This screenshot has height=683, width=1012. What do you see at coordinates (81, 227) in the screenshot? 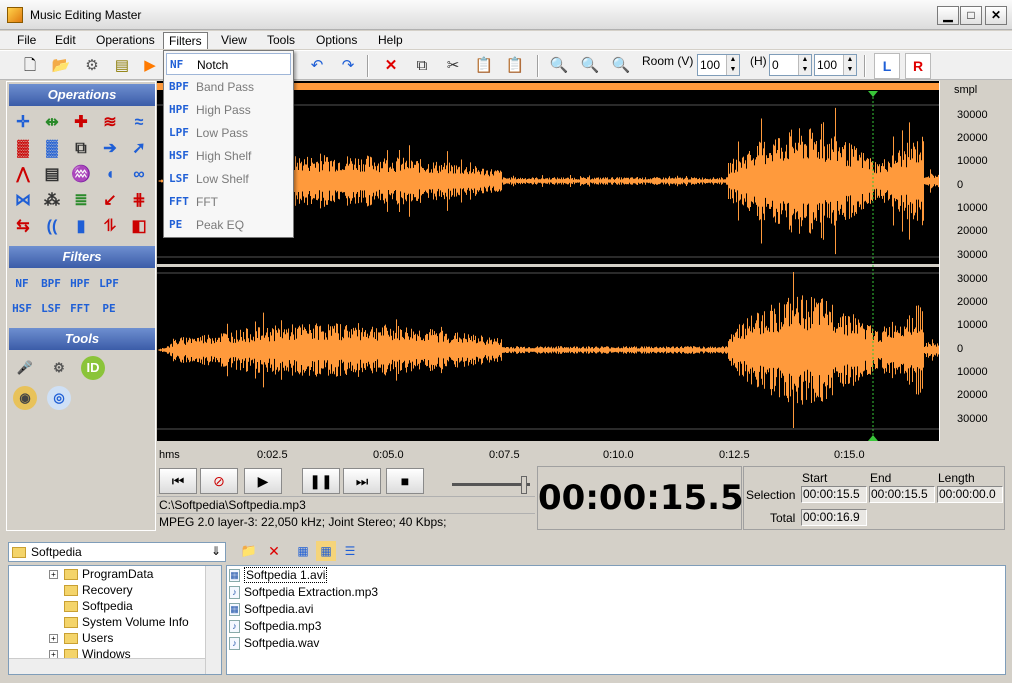
I see `silence-icon: ▮` at bounding box center [81, 227].